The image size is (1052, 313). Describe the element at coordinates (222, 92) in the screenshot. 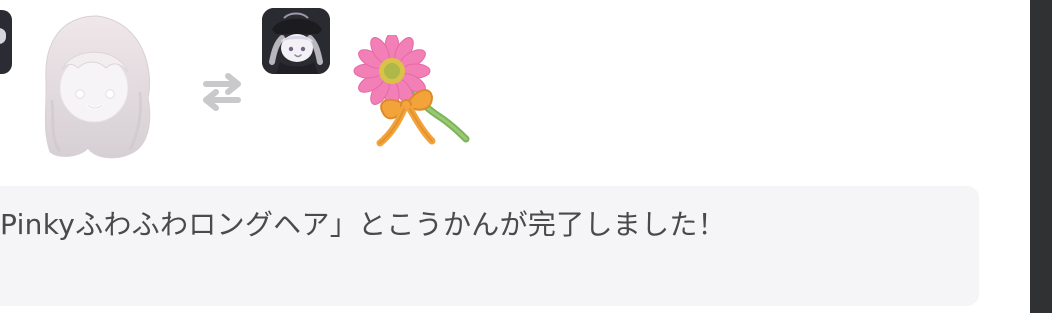

I see `swap-arrows-icon` at that location.